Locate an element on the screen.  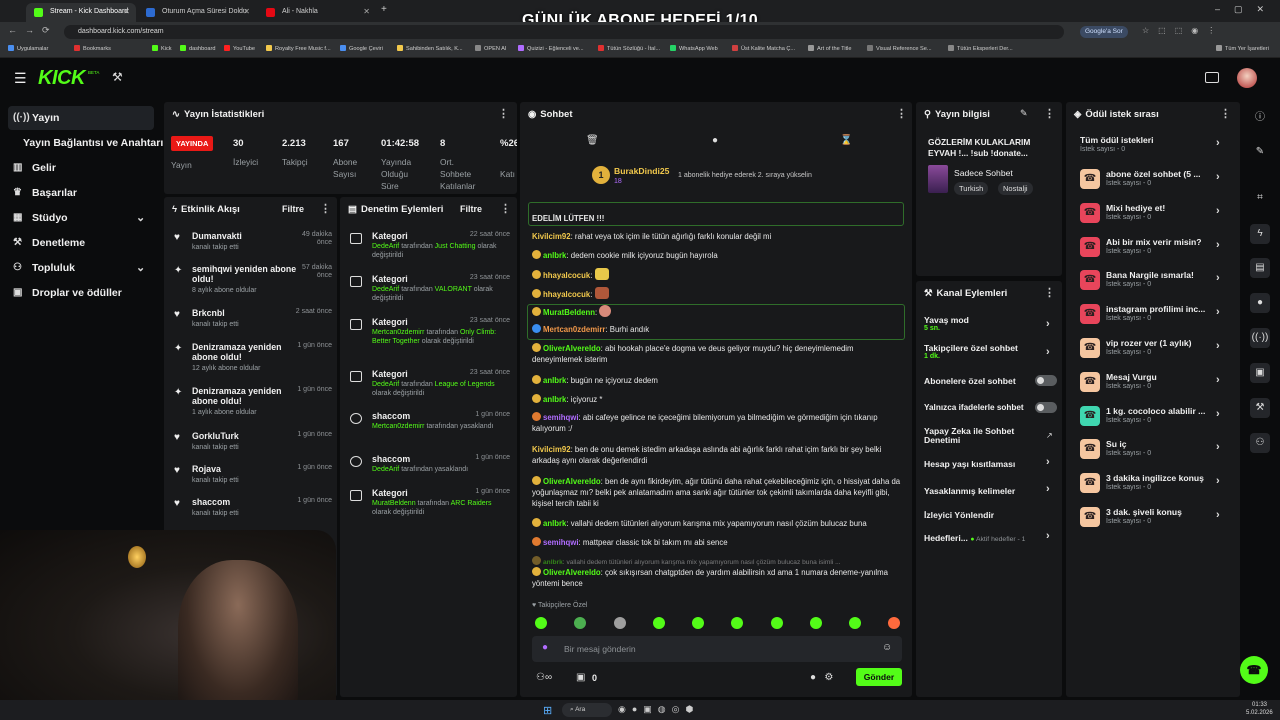
chat-username: Mertcan0zdemirr is located at coordinates (574, 329).